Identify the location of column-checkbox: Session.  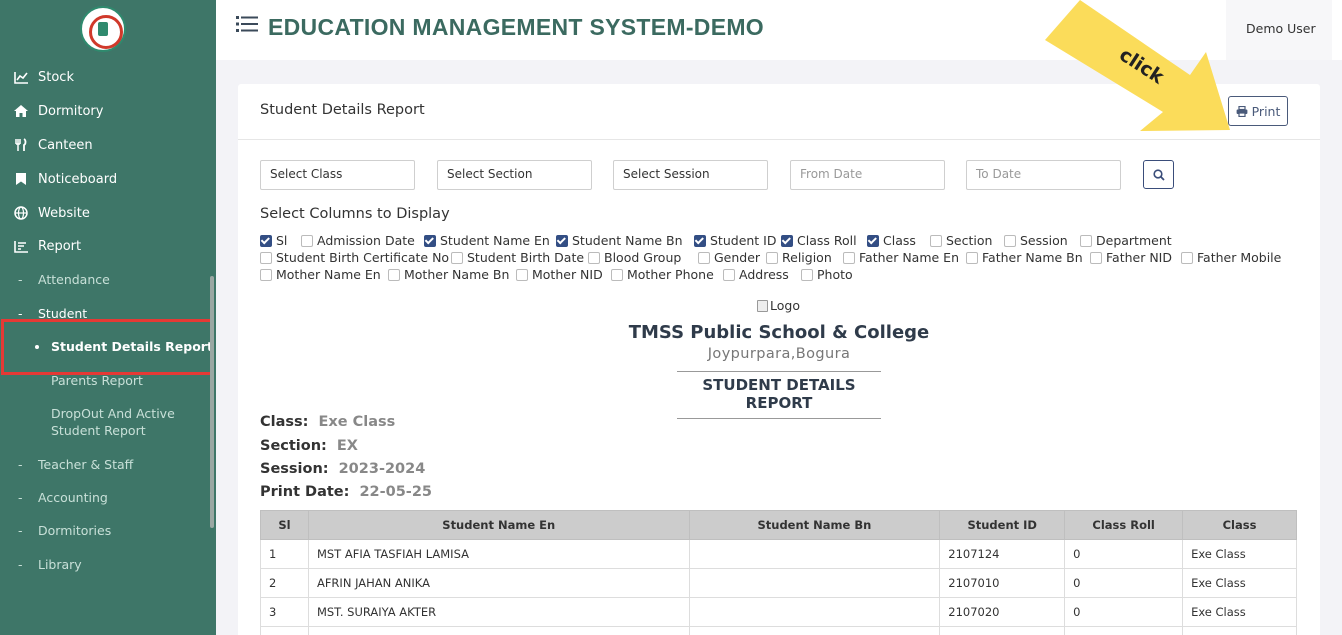
(1036, 240).